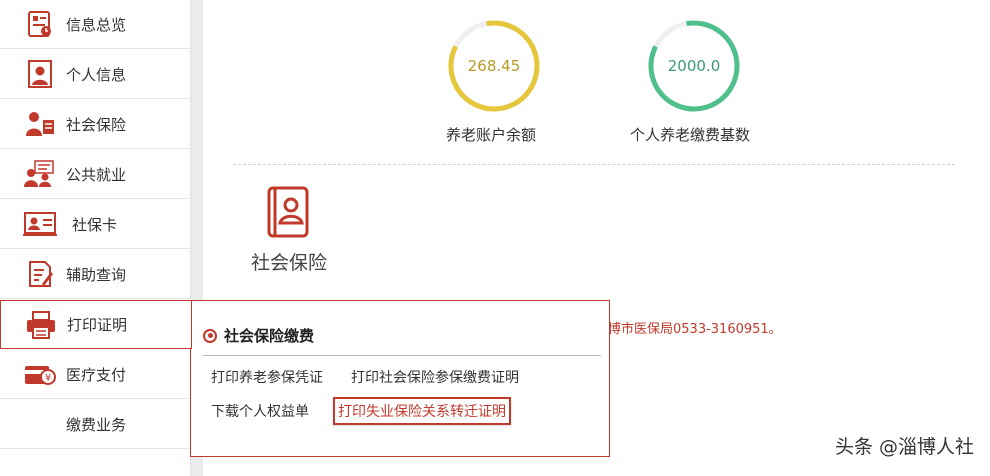 The image size is (990, 476). I want to click on radio-selected-icon, so click(210, 335).